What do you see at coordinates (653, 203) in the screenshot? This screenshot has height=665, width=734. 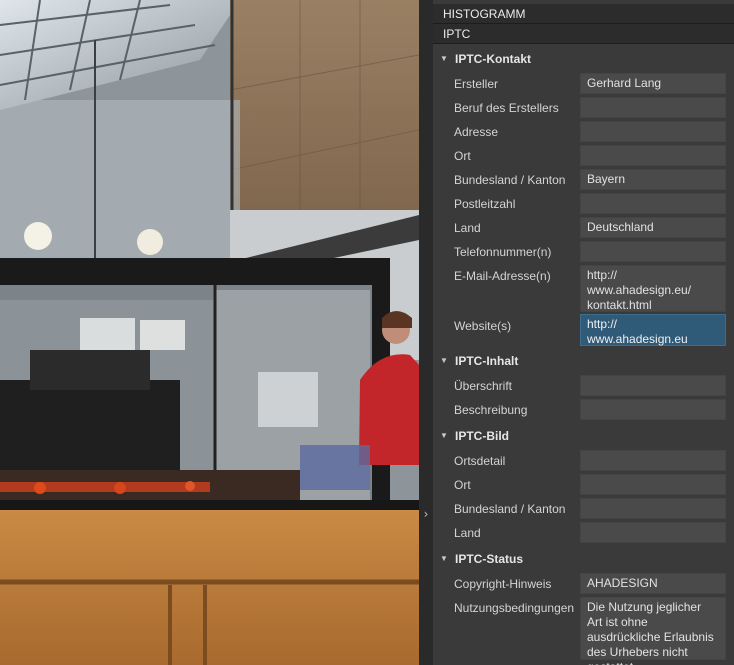 I see `field-input-postleitzahl` at bounding box center [653, 203].